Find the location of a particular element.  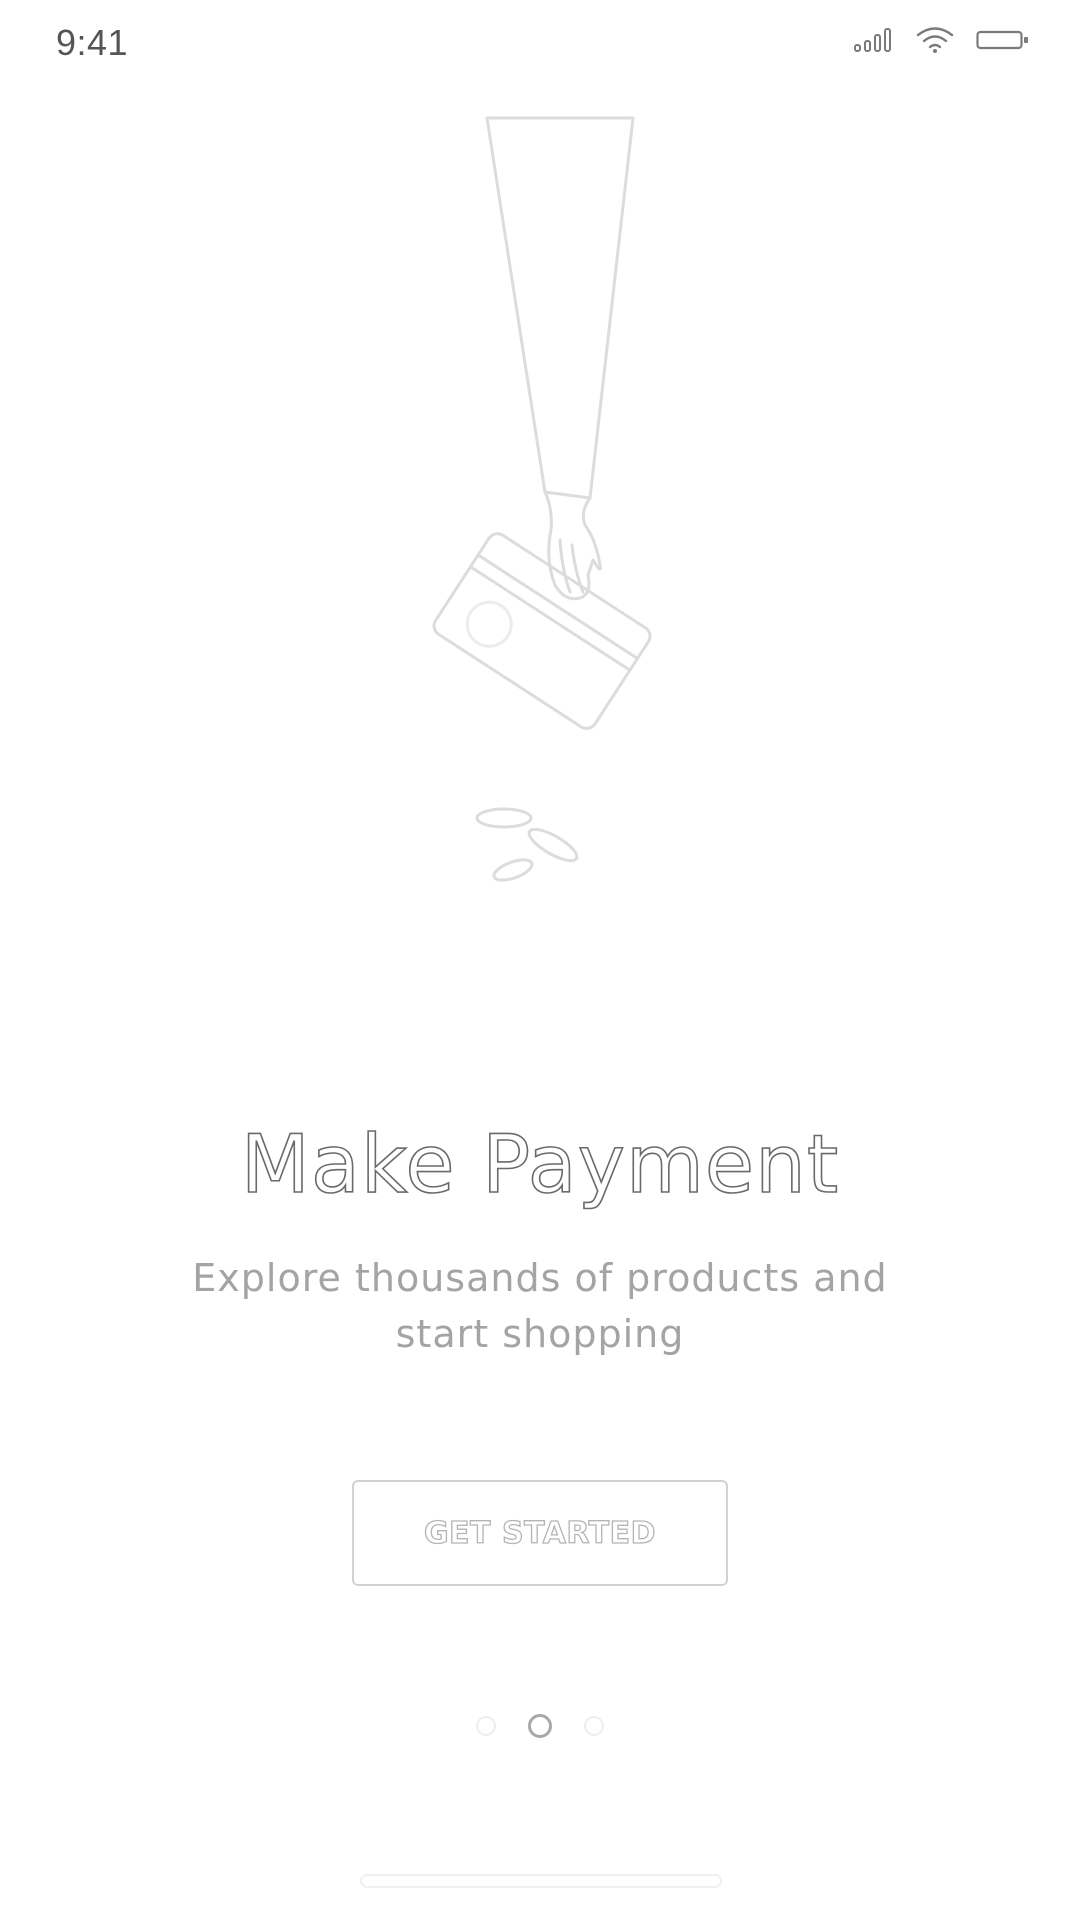

home-indicator is located at coordinates (541, 1881).